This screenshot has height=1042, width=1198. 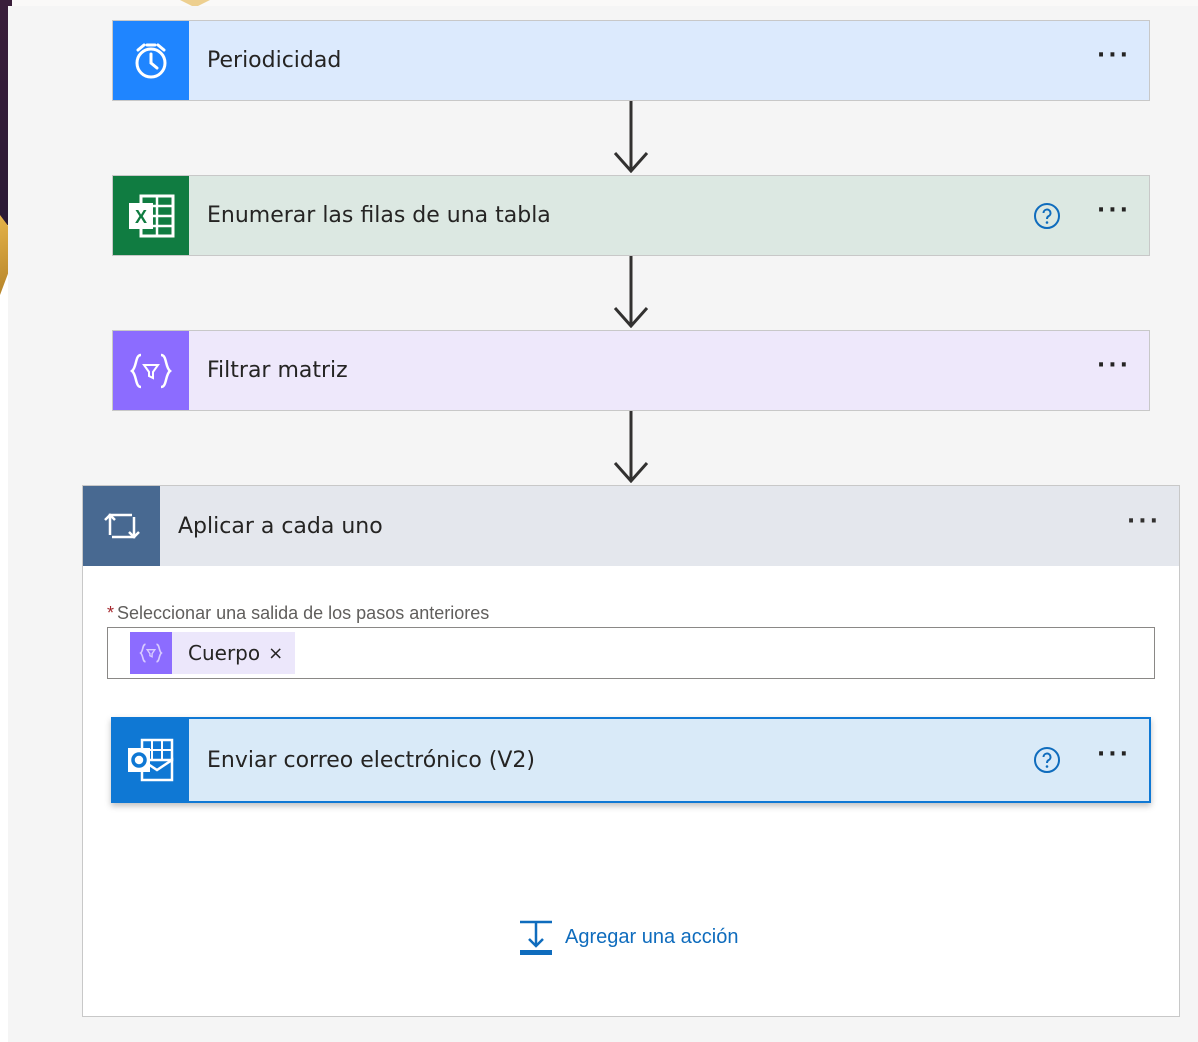 I want to click on add-action-icon, so click(x=536, y=937).